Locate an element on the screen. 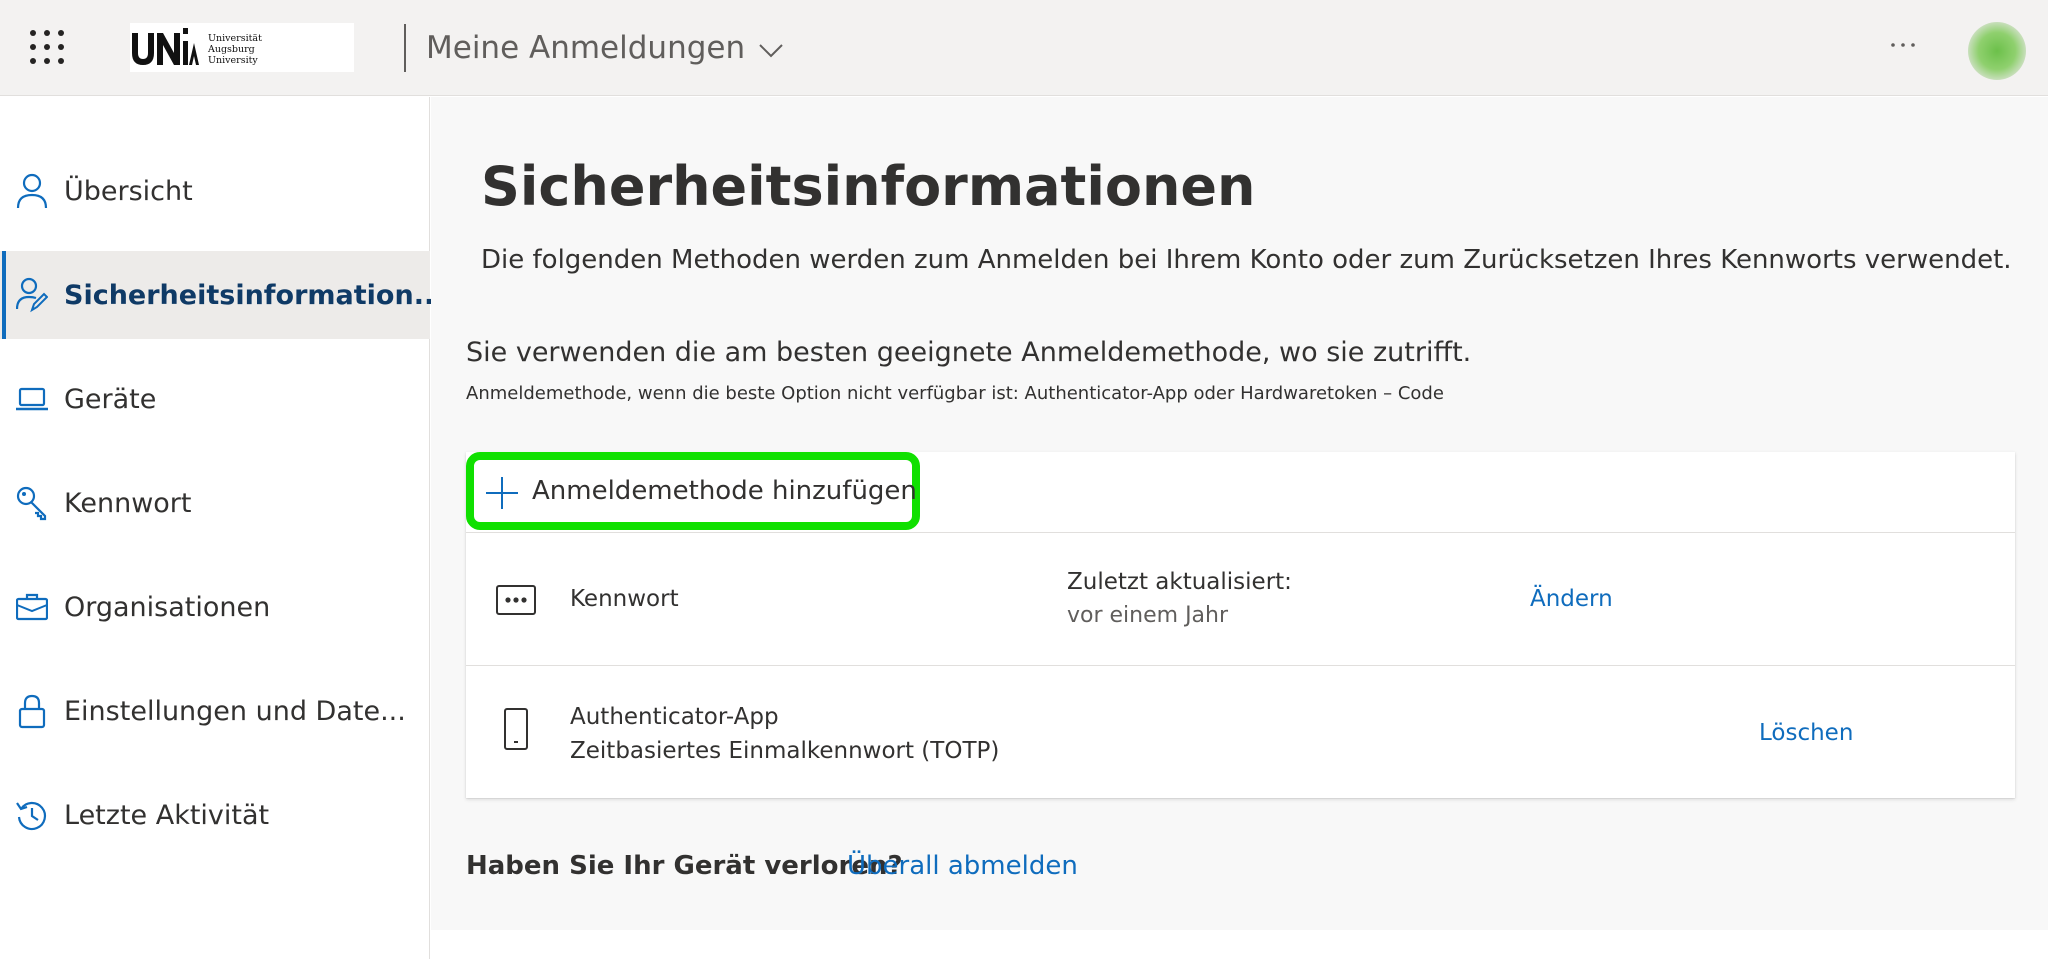  ellipsis-icon is located at coordinates (1903, 45).